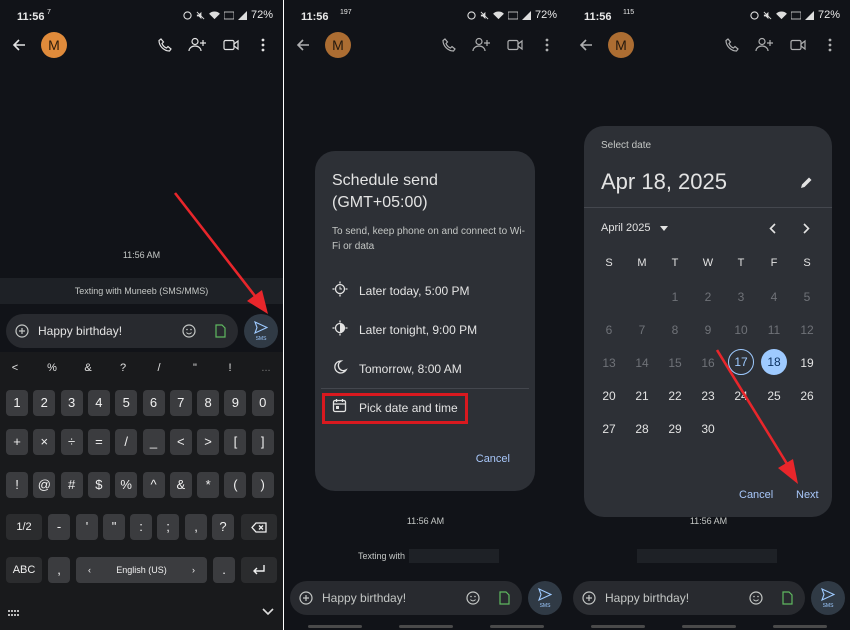  What do you see at coordinates (223, 527) in the screenshot?
I see `keyboard-key: ?` at bounding box center [223, 527].